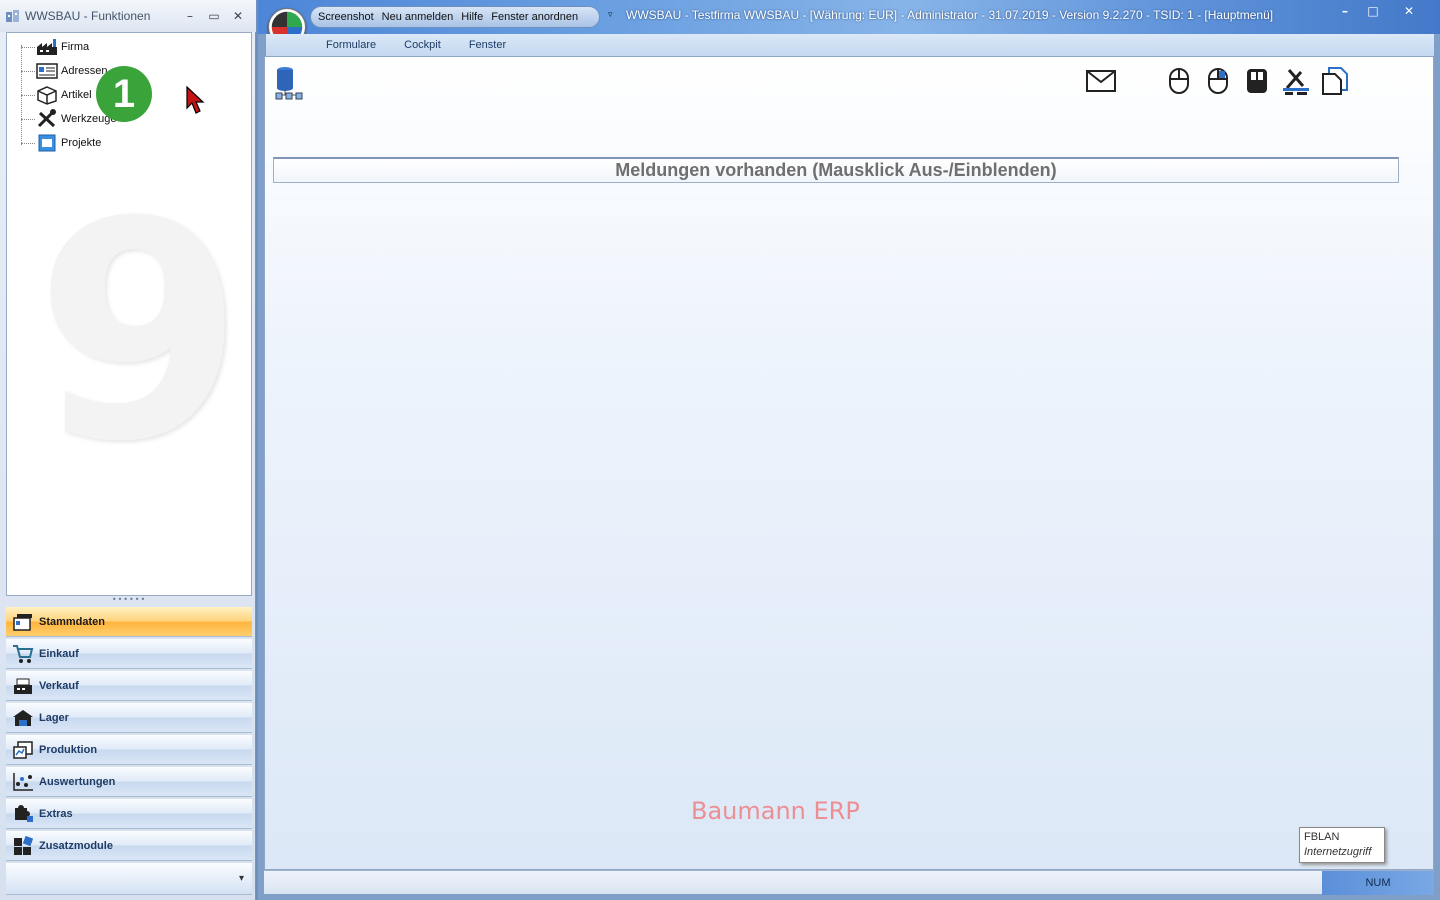 This screenshot has width=1440, height=900. I want to click on network-tooltip: FBLAN Internetzugriff, so click(1342, 845).